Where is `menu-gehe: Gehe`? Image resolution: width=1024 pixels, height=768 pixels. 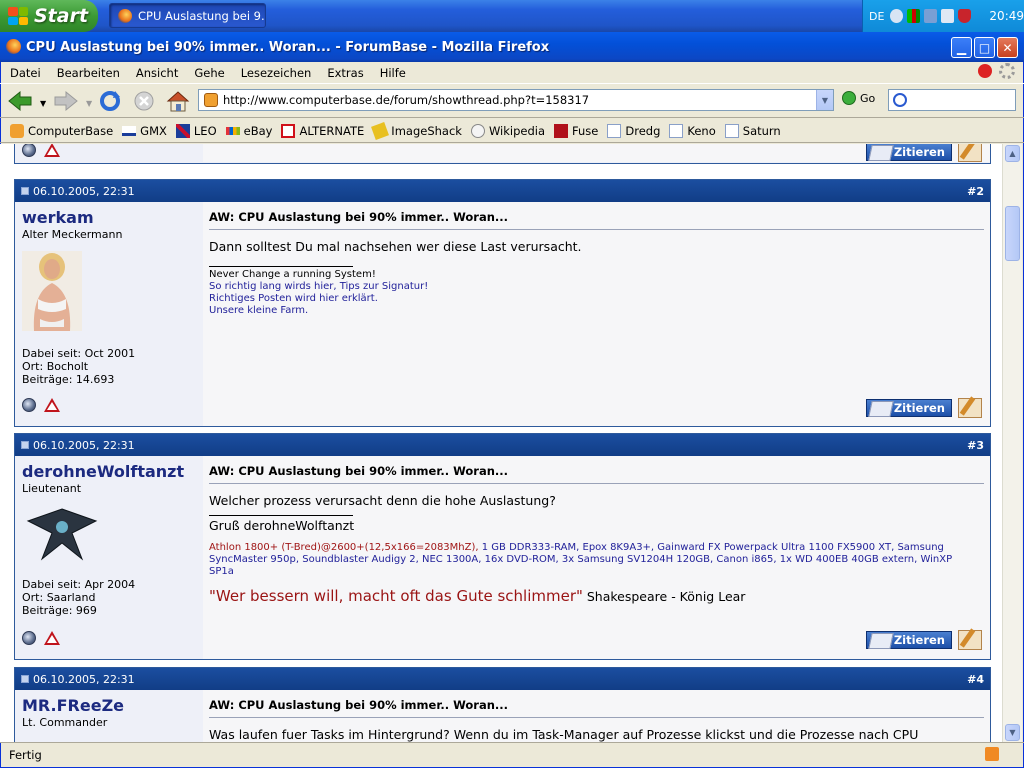 menu-gehe: Gehe is located at coordinates (209, 73).